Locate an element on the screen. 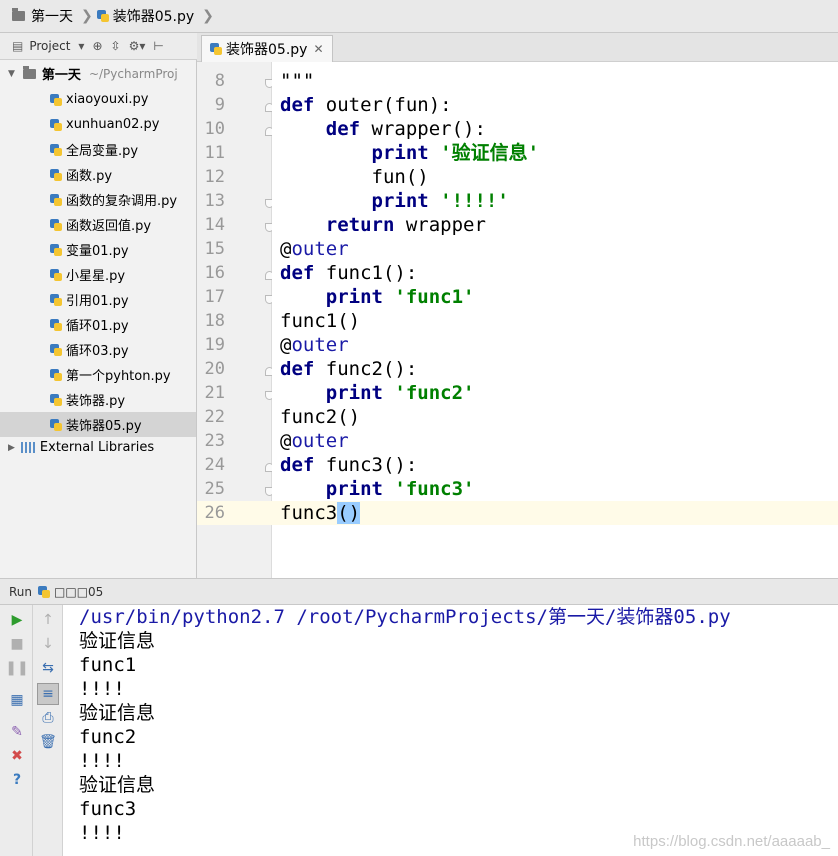 The height and width of the screenshot is (856, 838). file-item: 装饰器05.py is located at coordinates (98, 424).